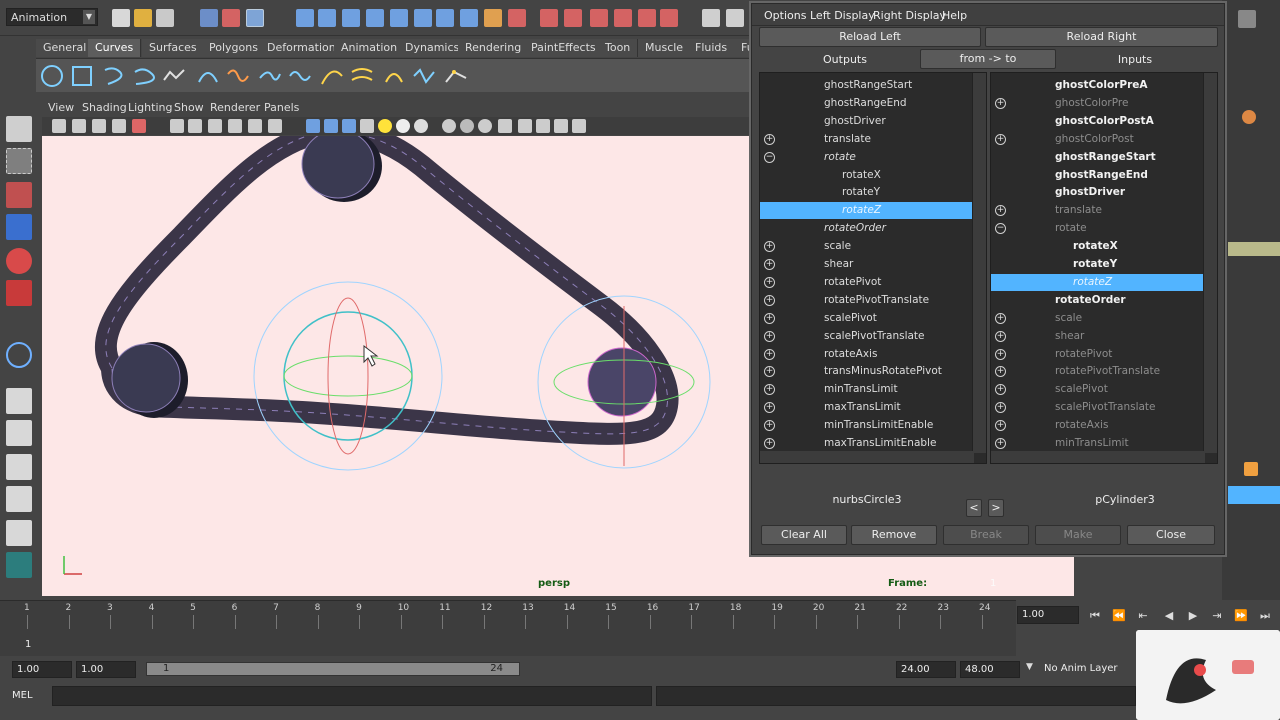 This screenshot has height=720, width=1280. I want to click on cv-curve-icon, so click(114, 76).